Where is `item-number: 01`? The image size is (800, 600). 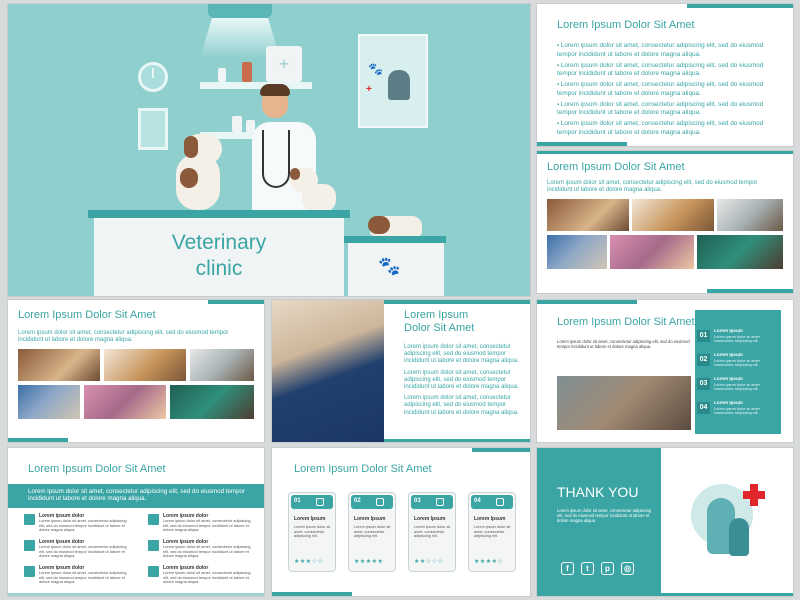 item-number: 01 is located at coordinates (703, 336).